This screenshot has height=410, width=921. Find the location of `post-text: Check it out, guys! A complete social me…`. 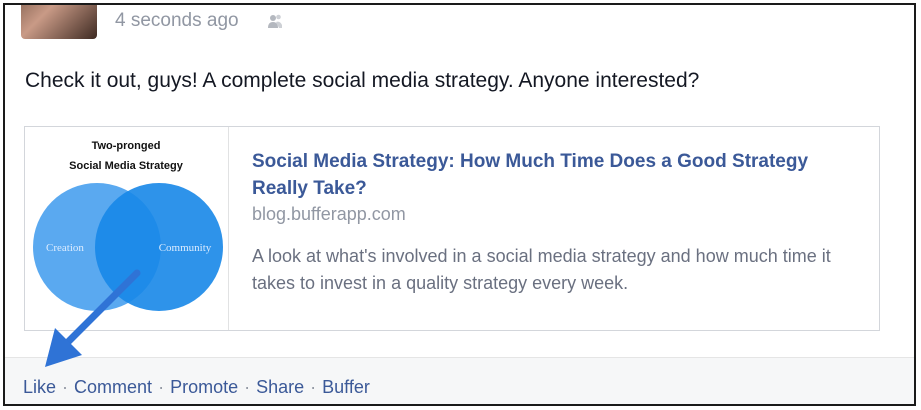

post-text: Check it out, guys! A complete social me… is located at coordinates (362, 80).